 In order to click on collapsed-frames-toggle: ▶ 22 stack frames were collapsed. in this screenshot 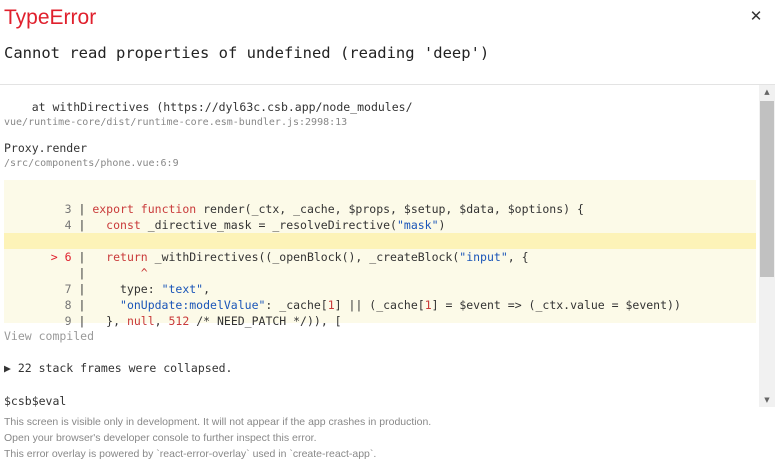, I will do `click(118, 368)`.